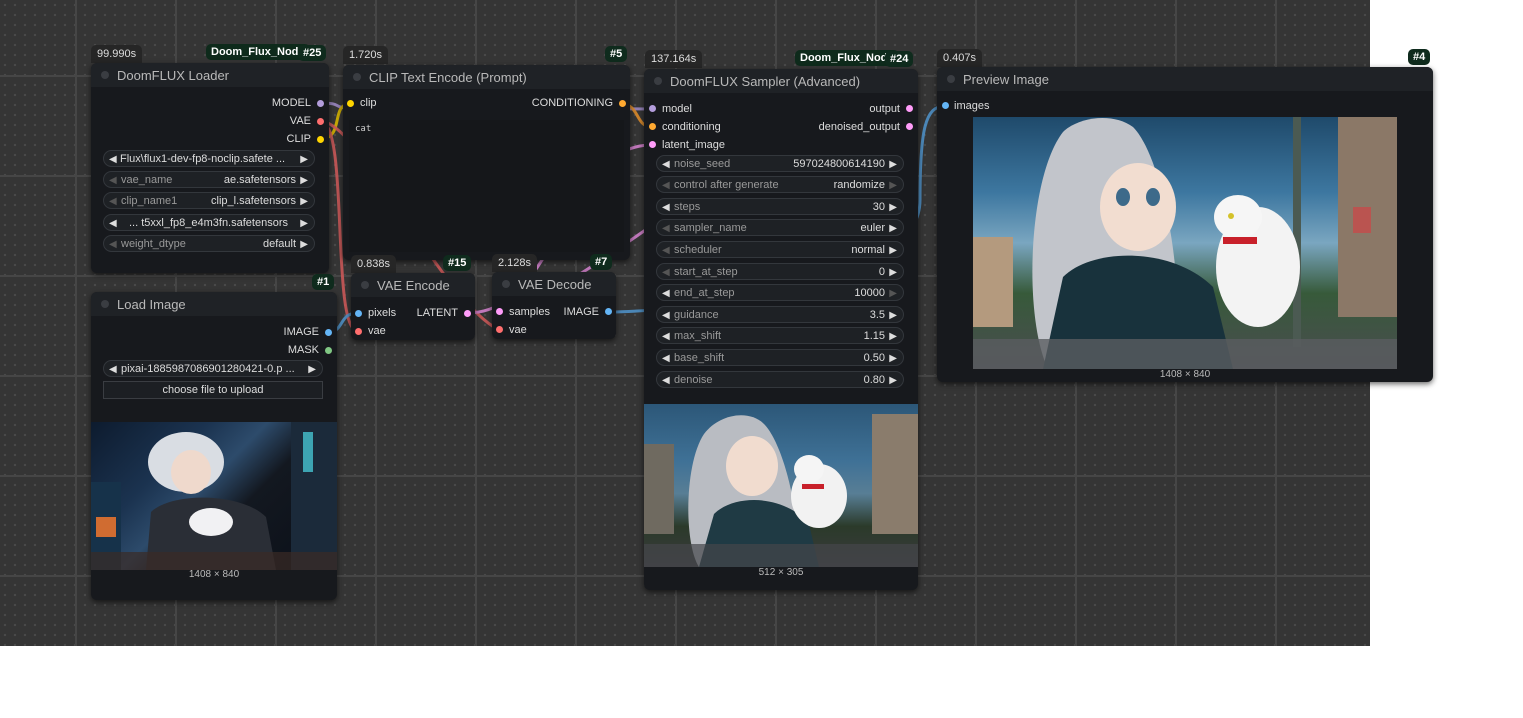 The image size is (1523, 718). I want to click on end-at-step-widget: ◀ end_at_step 10000 ▶, so click(780, 292).